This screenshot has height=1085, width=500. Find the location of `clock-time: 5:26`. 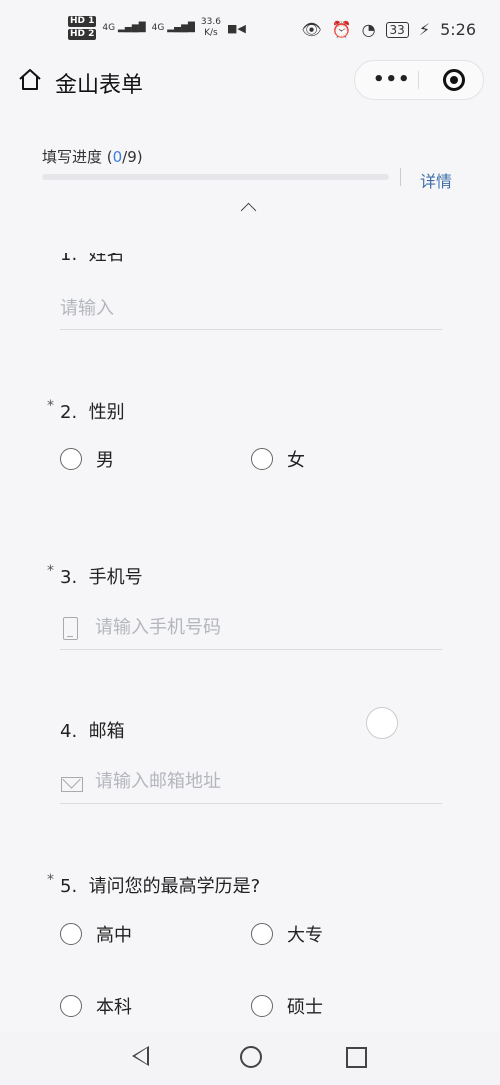

clock-time: 5:26 is located at coordinates (458, 29).